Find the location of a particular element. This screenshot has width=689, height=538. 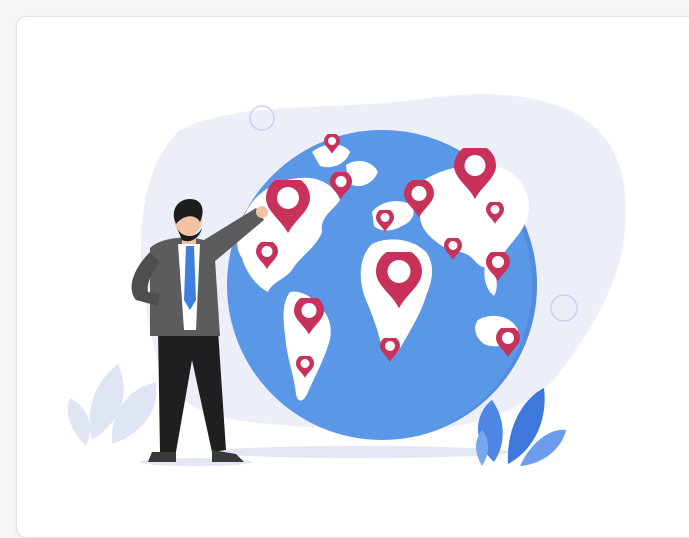

leaf-icon is located at coordinates (112, 405).